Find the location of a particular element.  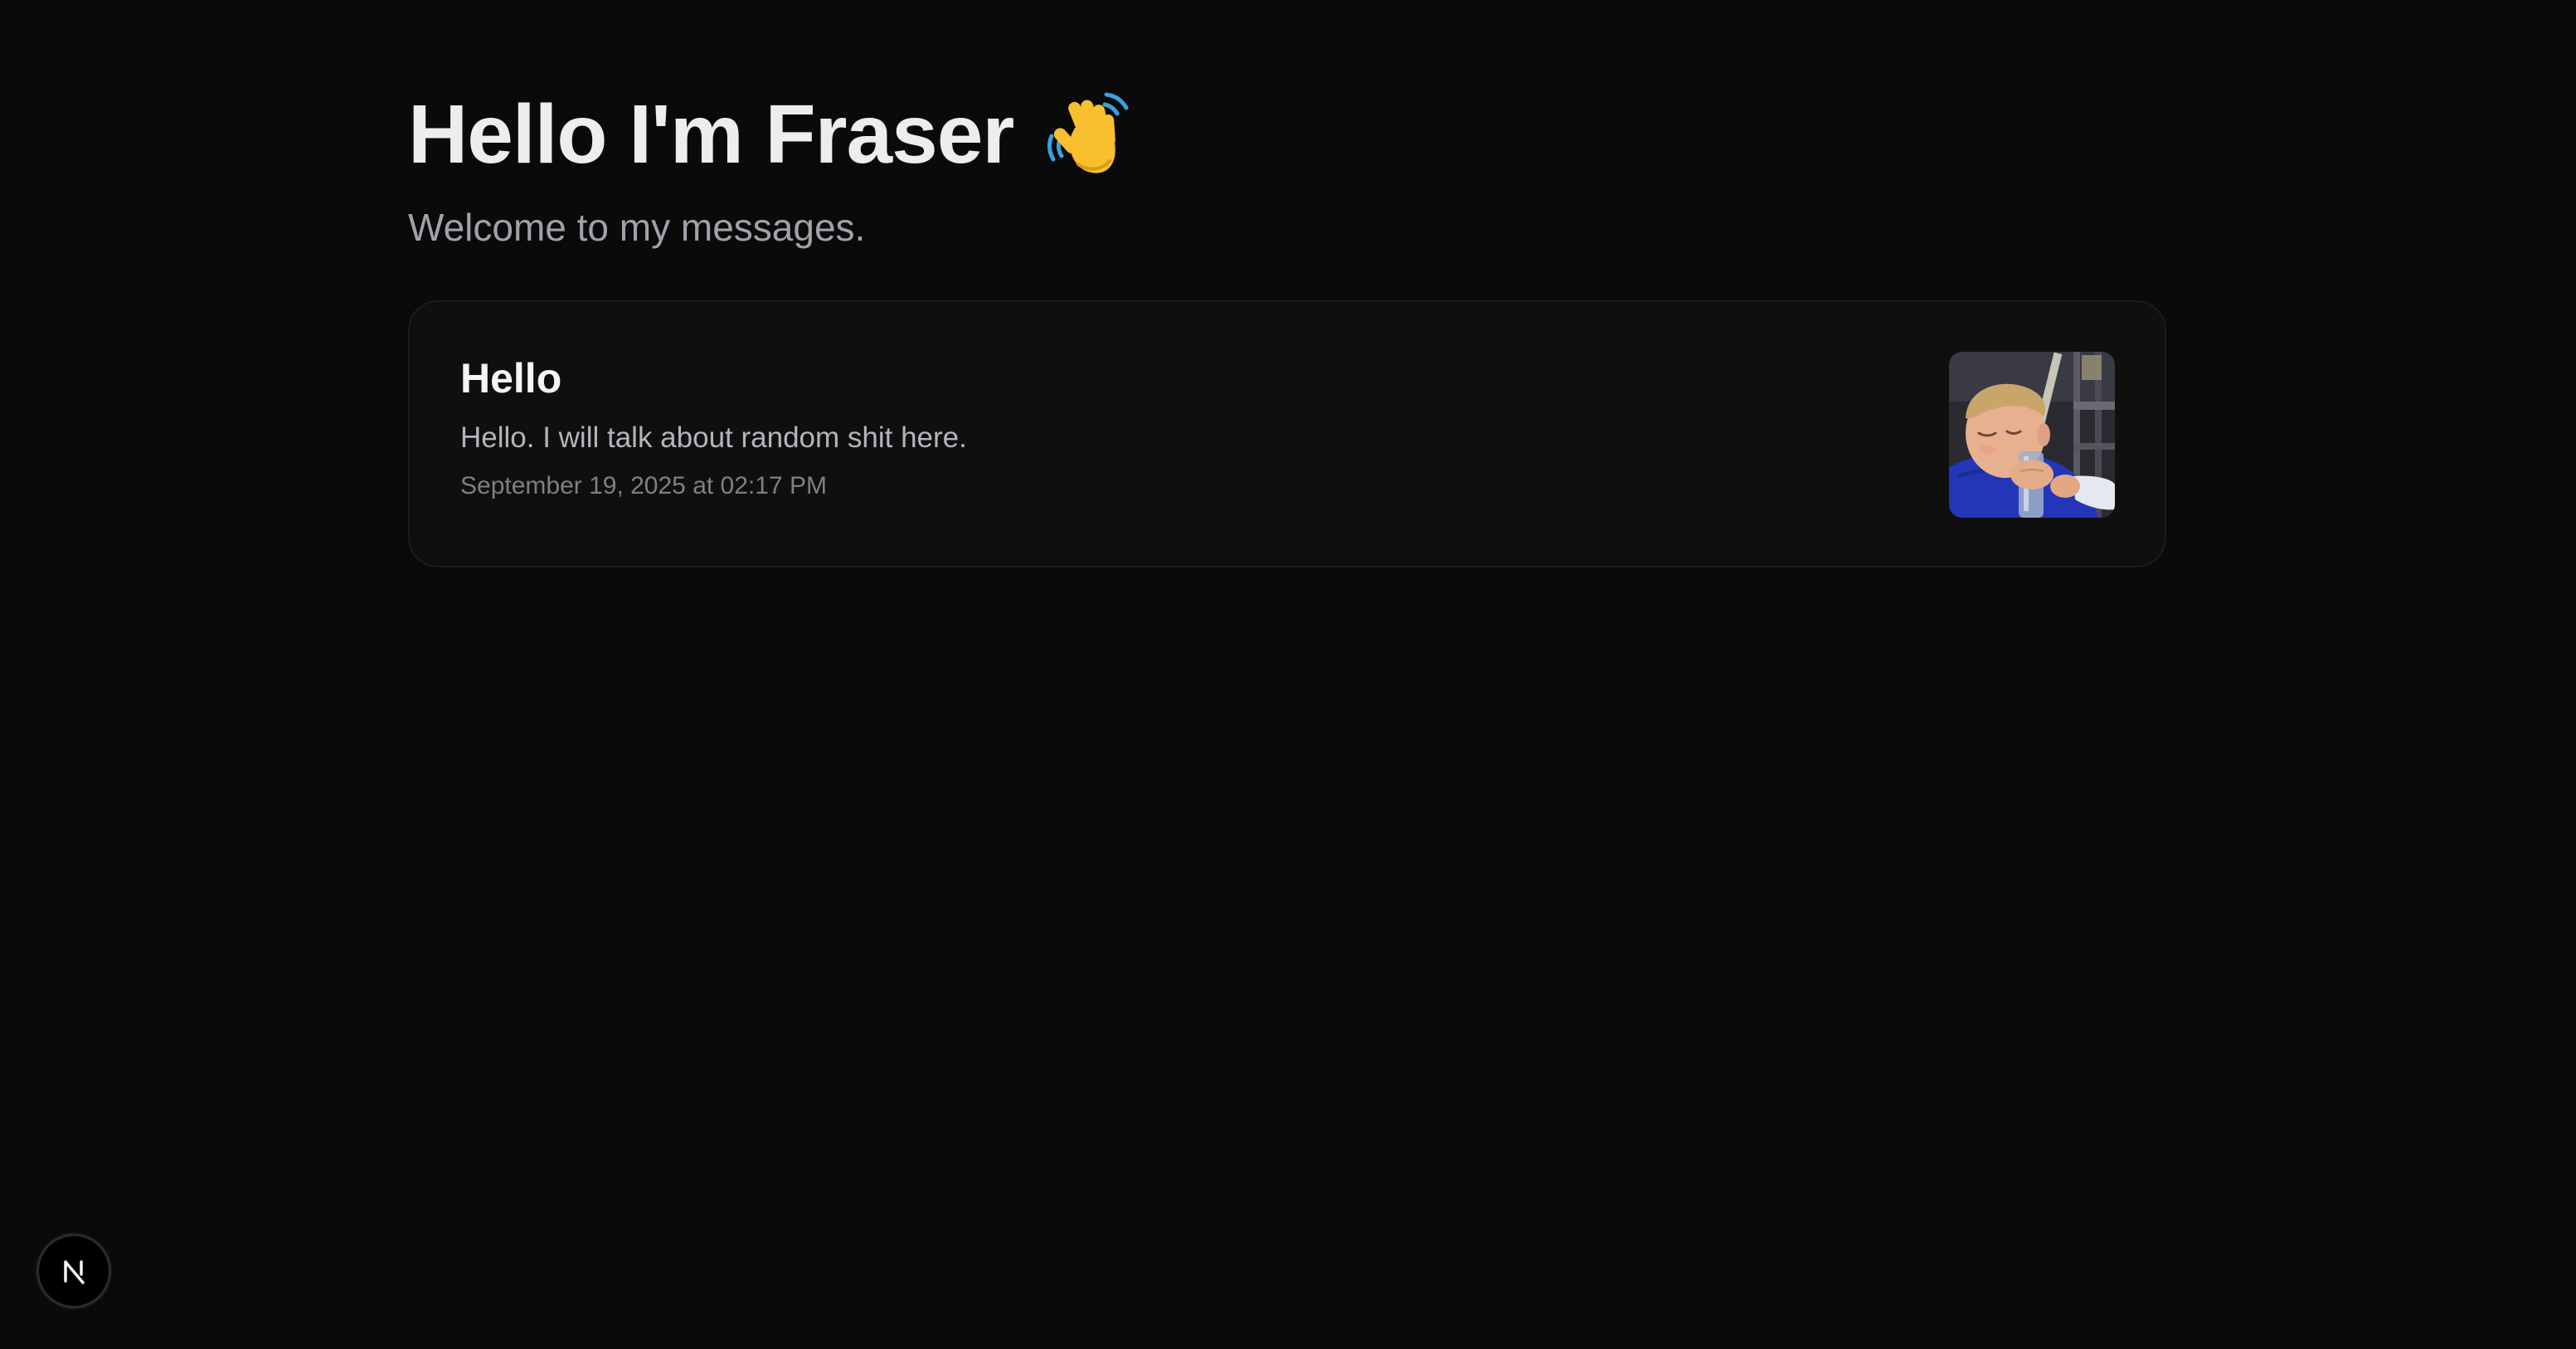

page-header: Hello I'm Fraser Welcome to my messages. is located at coordinates (1287, 168).